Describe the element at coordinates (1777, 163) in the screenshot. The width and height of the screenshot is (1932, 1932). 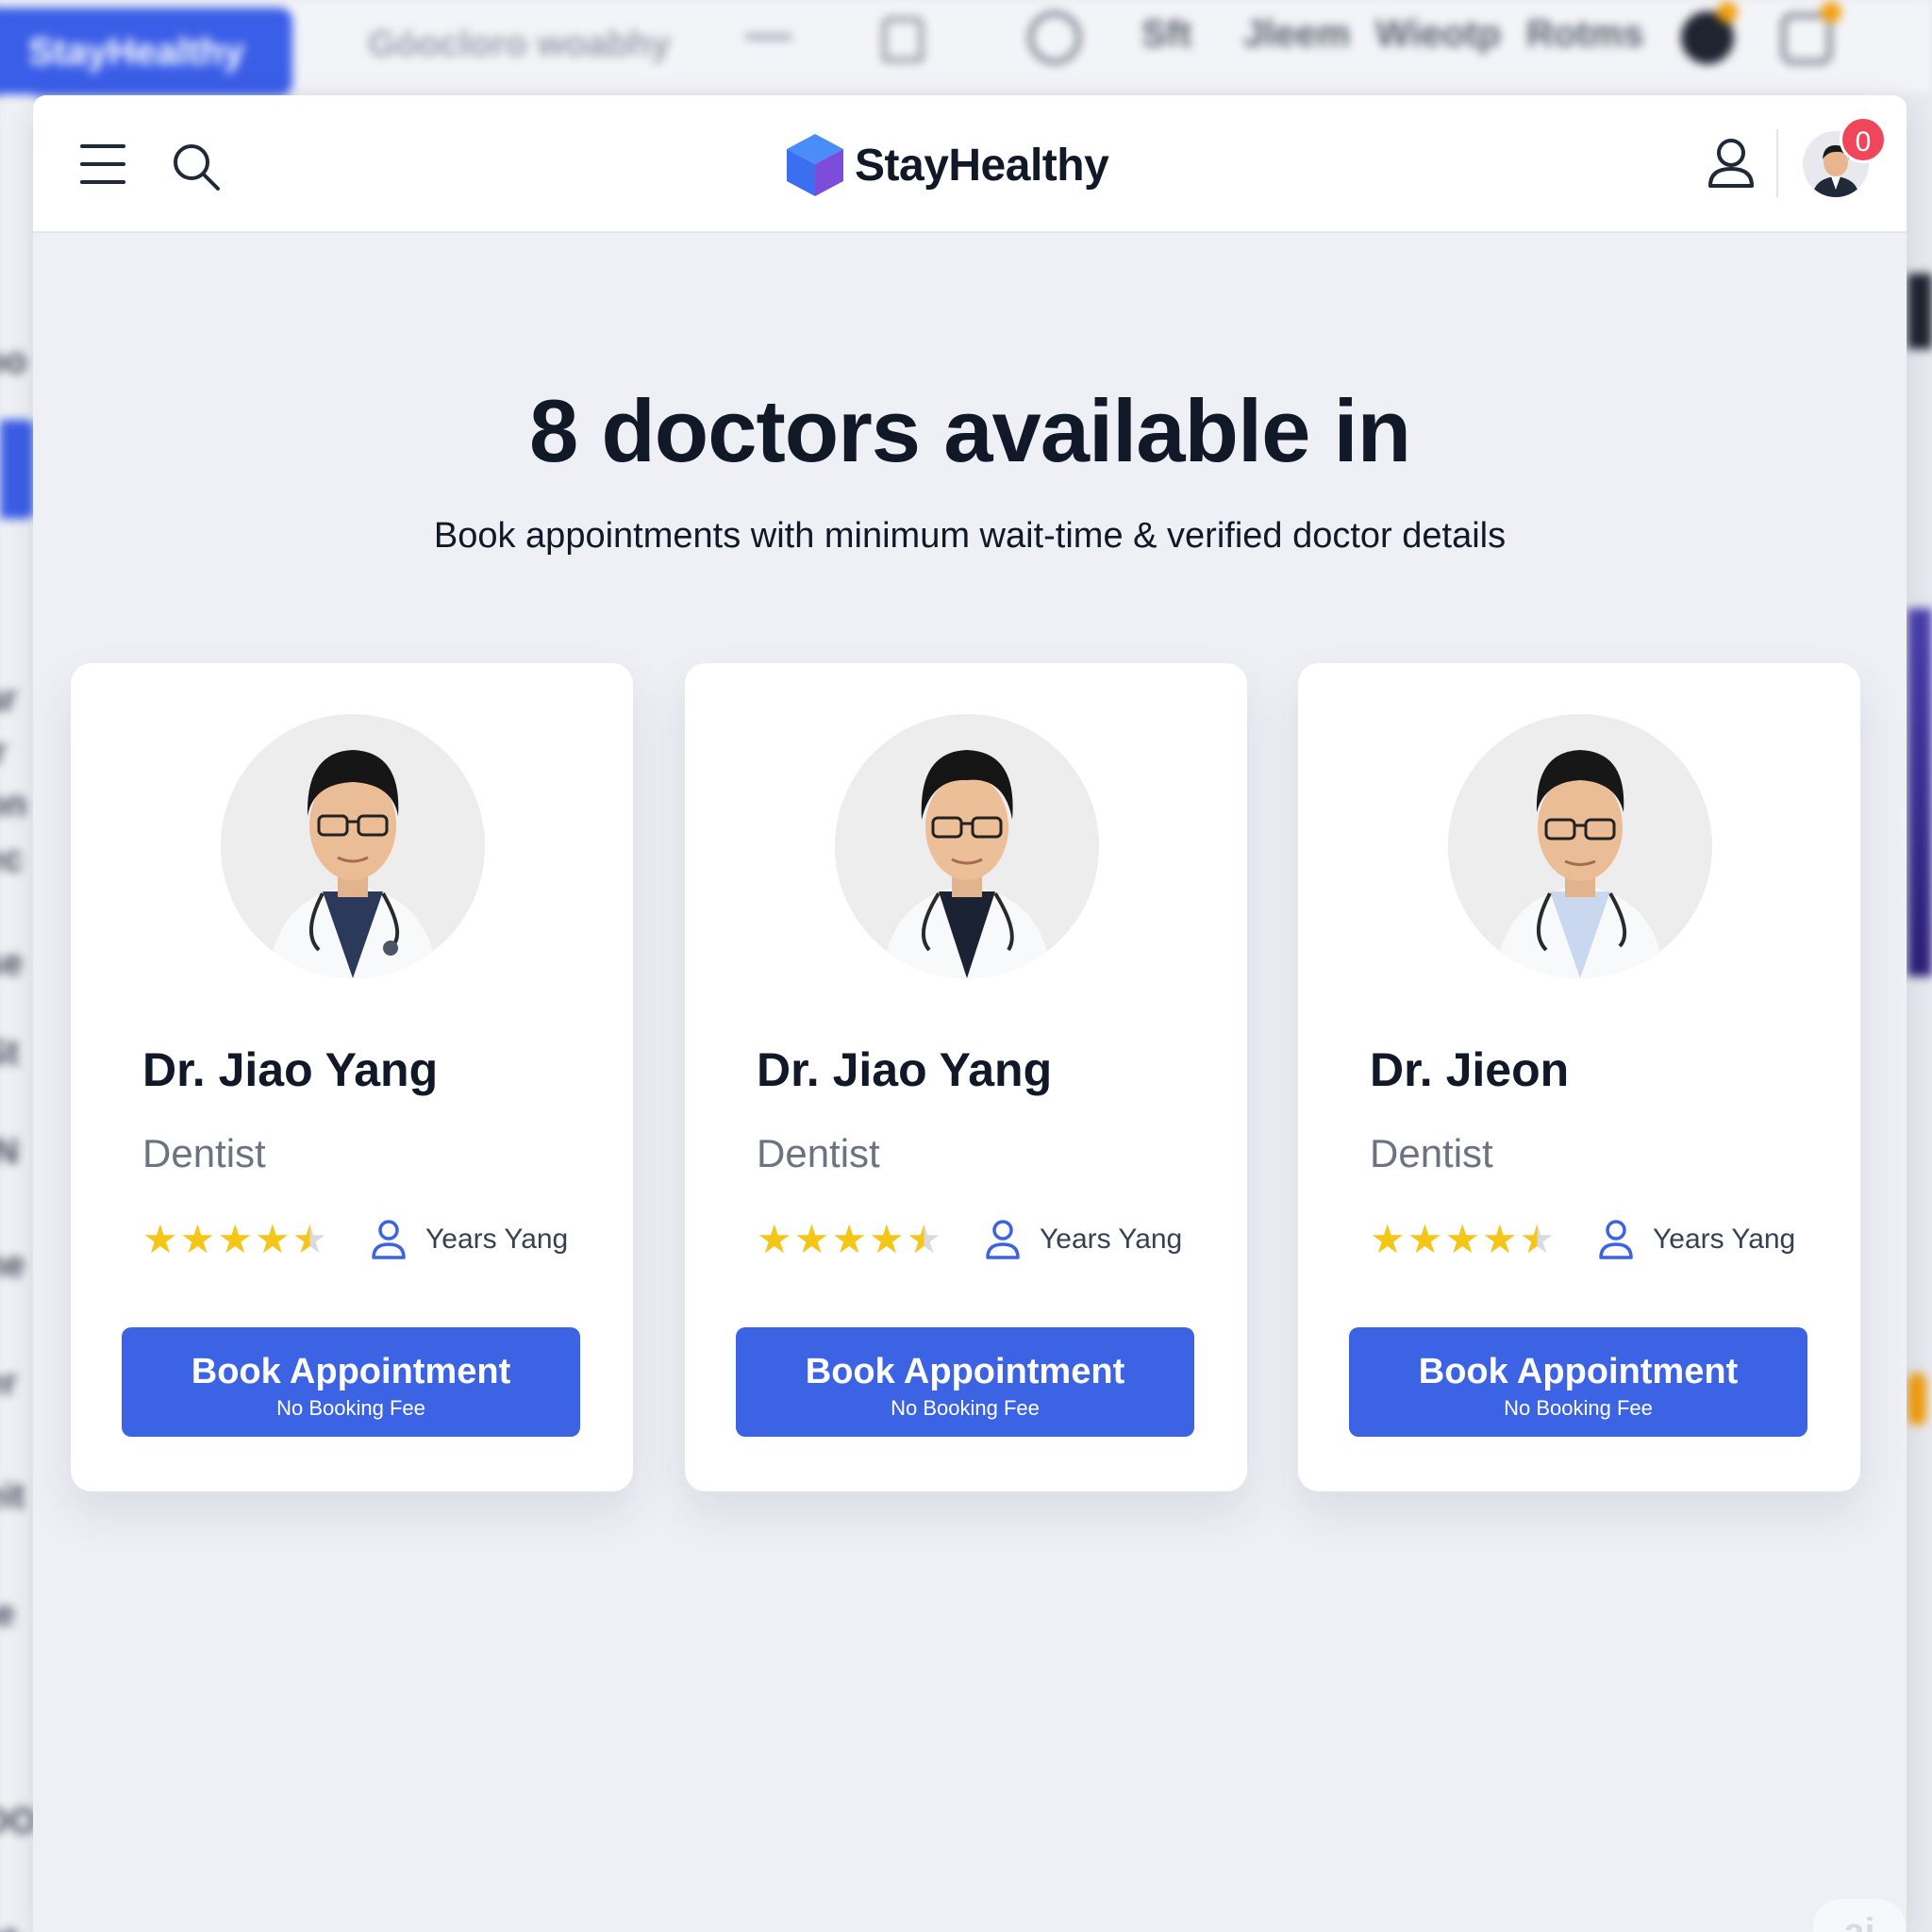
I see `header-divider` at that location.